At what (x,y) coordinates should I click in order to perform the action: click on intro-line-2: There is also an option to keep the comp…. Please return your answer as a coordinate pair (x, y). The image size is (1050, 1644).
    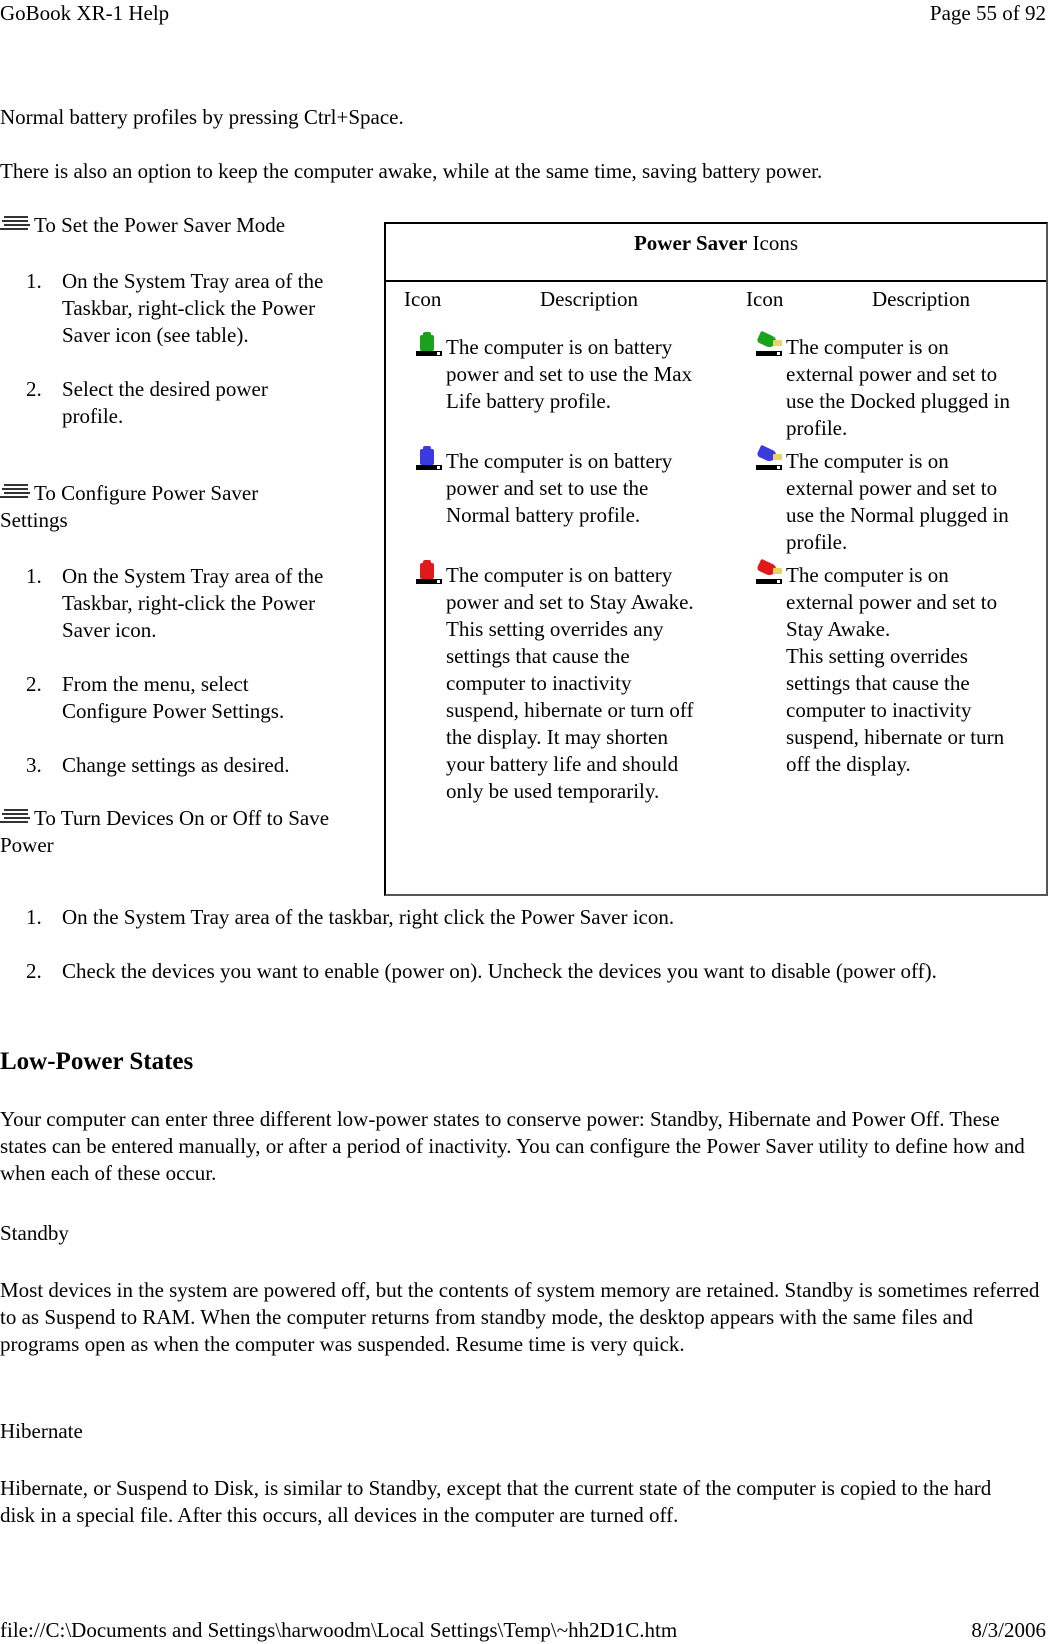
    Looking at the image, I should click on (411, 171).